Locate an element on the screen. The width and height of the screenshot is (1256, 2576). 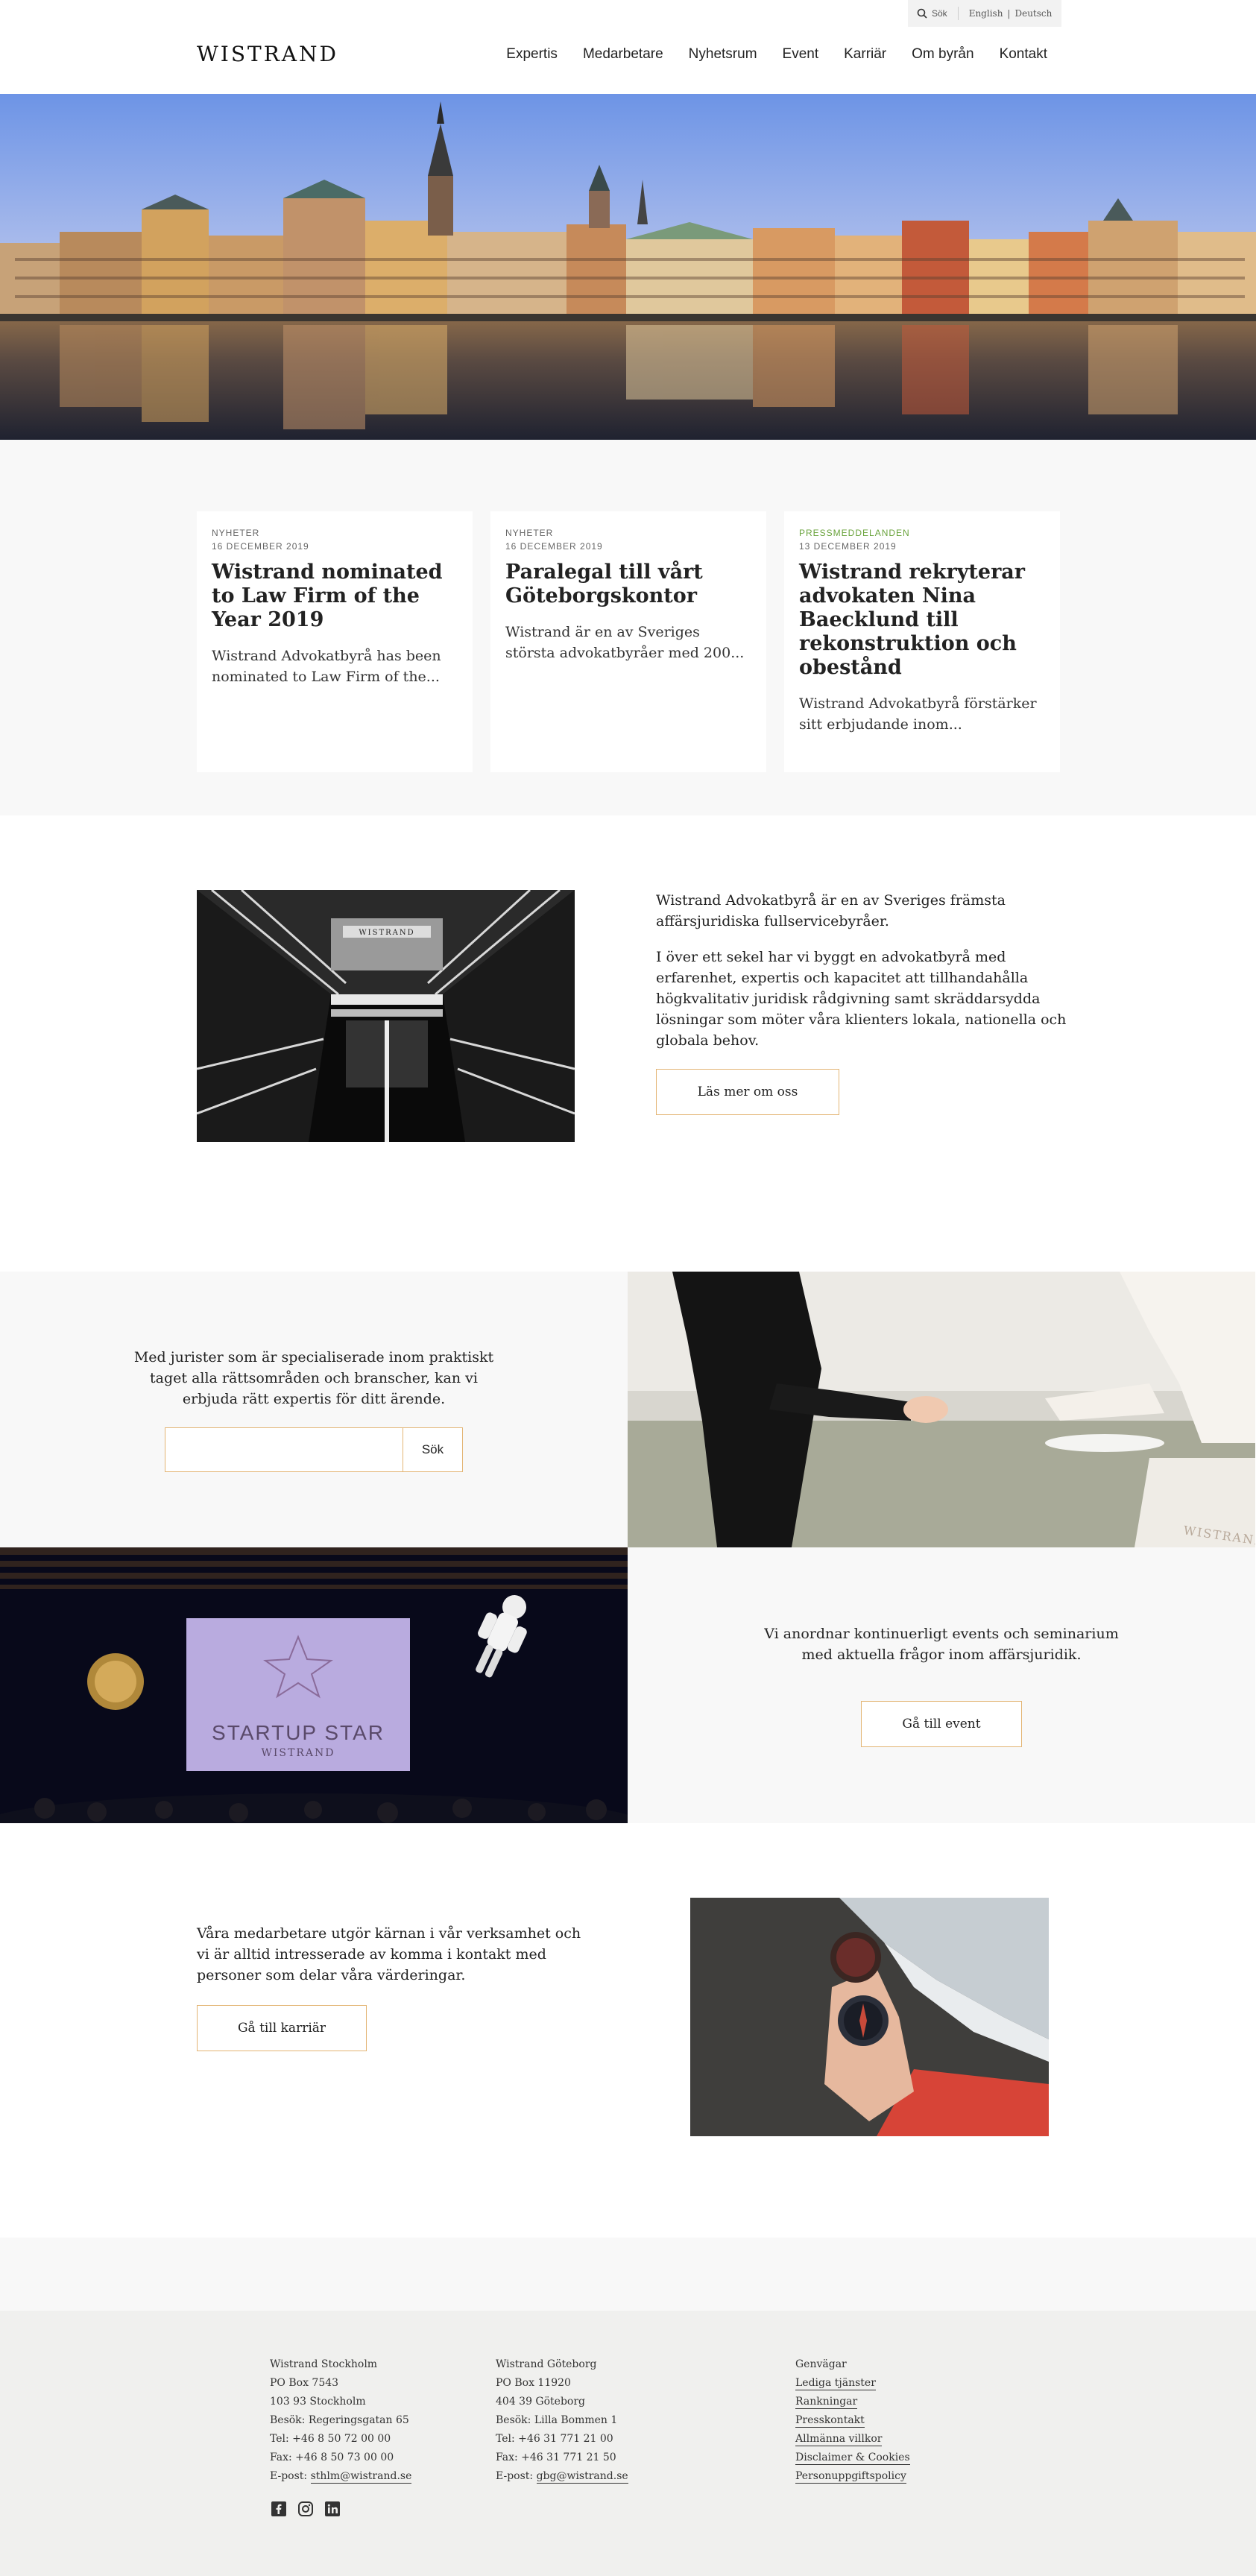
footer-tel: Tel: +46 8 50 72 00 00 is located at coordinates (330, 2439).